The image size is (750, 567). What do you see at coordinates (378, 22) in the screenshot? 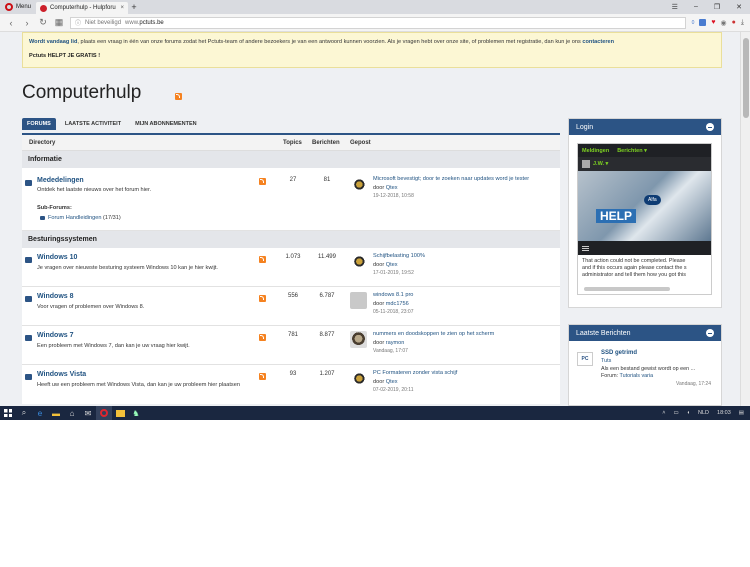
I see `url-field: ⓘ Niet beveiligd www. pctuts.be` at bounding box center [378, 22].